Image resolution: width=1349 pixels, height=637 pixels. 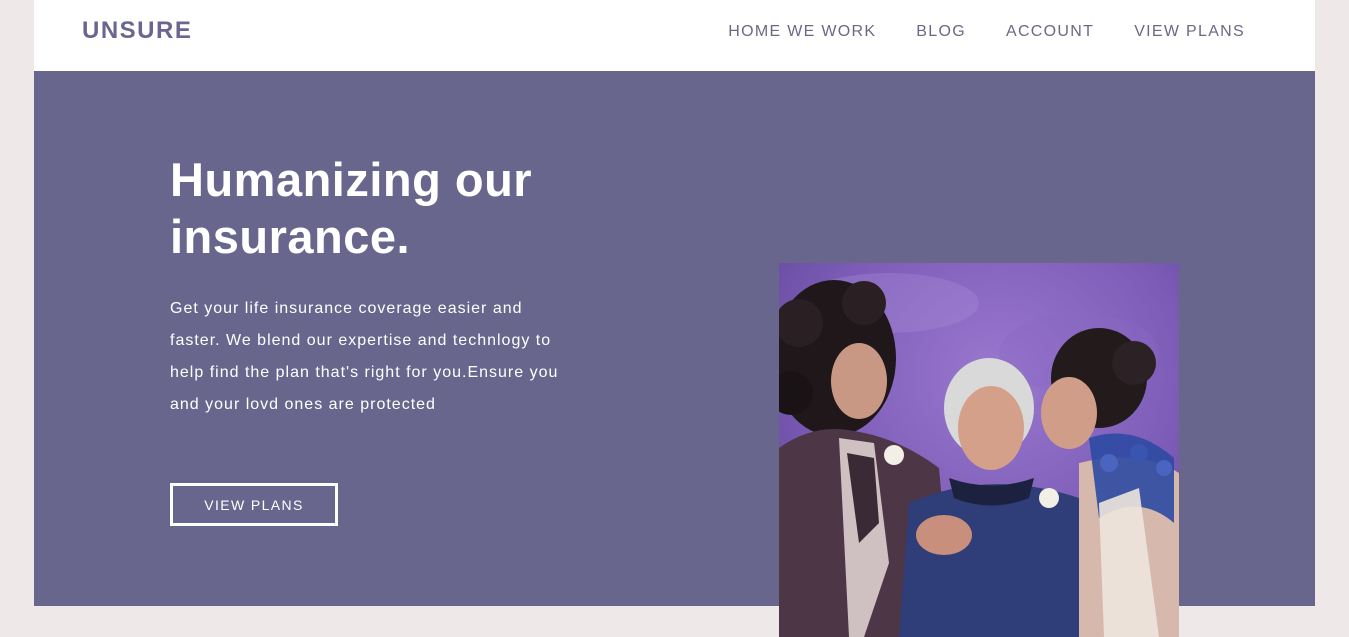 What do you see at coordinates (137, 31) in the screenshot?
I see `brand-logo: UNSURE` at bounding box center [137, 31].